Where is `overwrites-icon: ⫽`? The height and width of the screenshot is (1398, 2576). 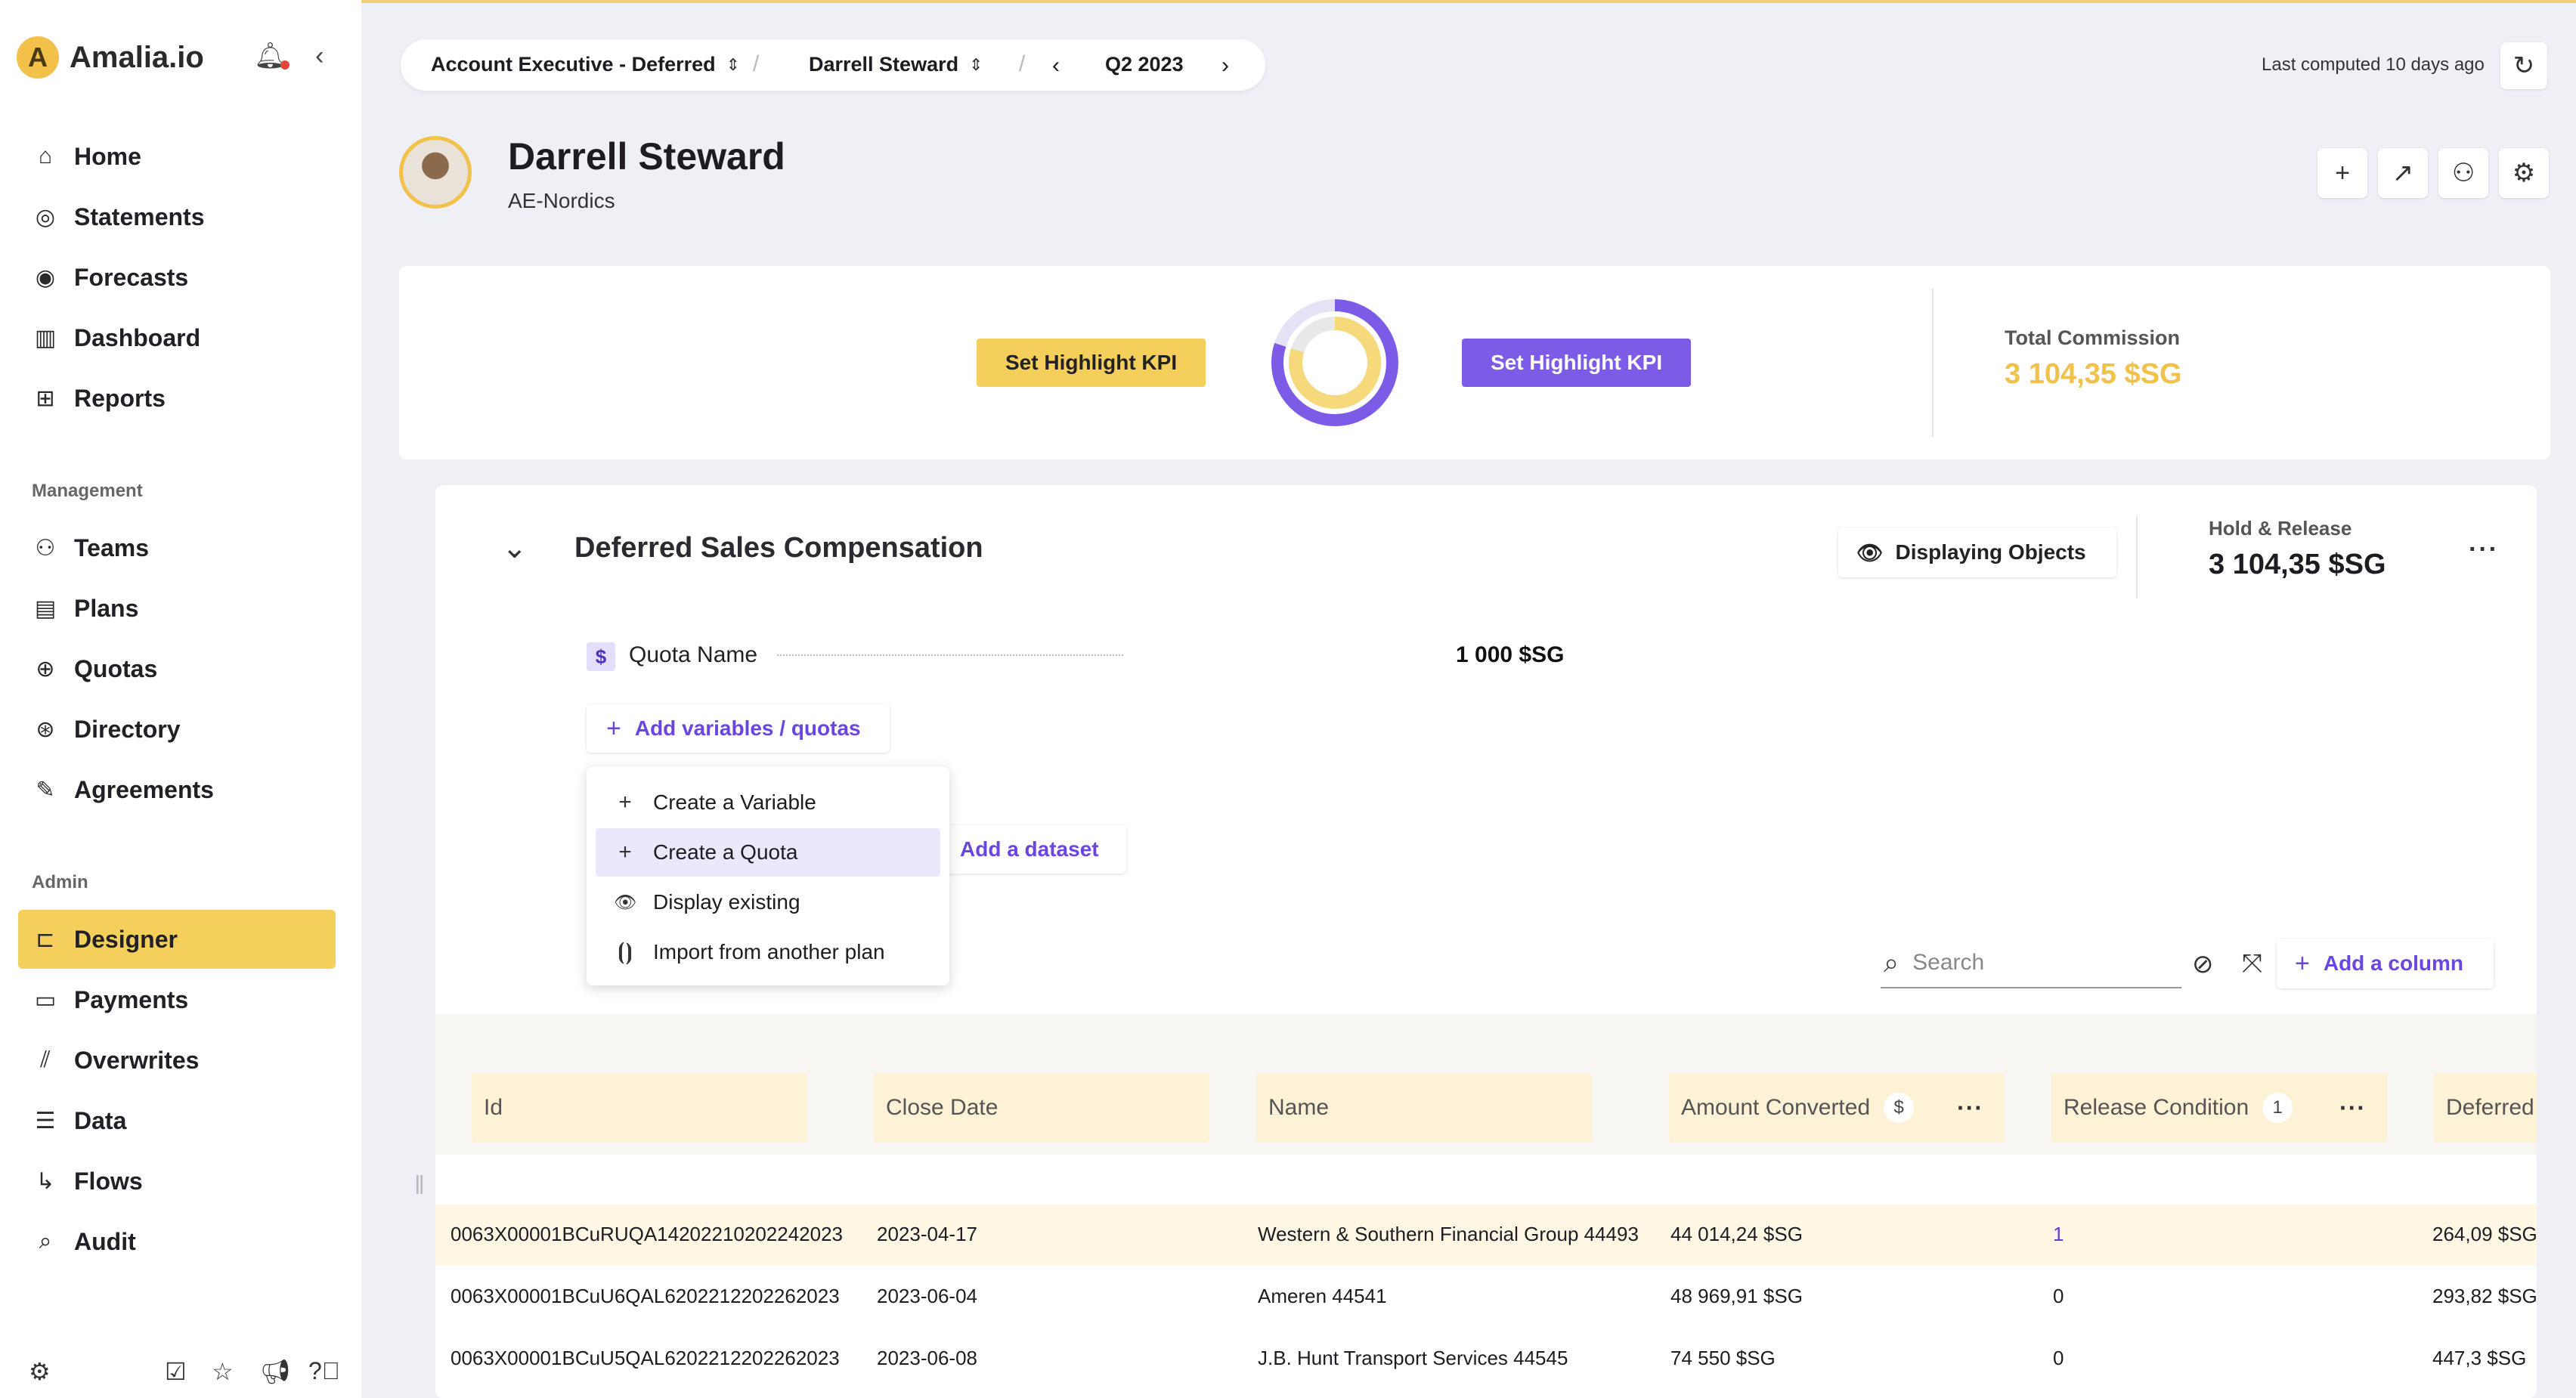 overwrites-icon: ⫽ is located at coordinates (45, 1060).